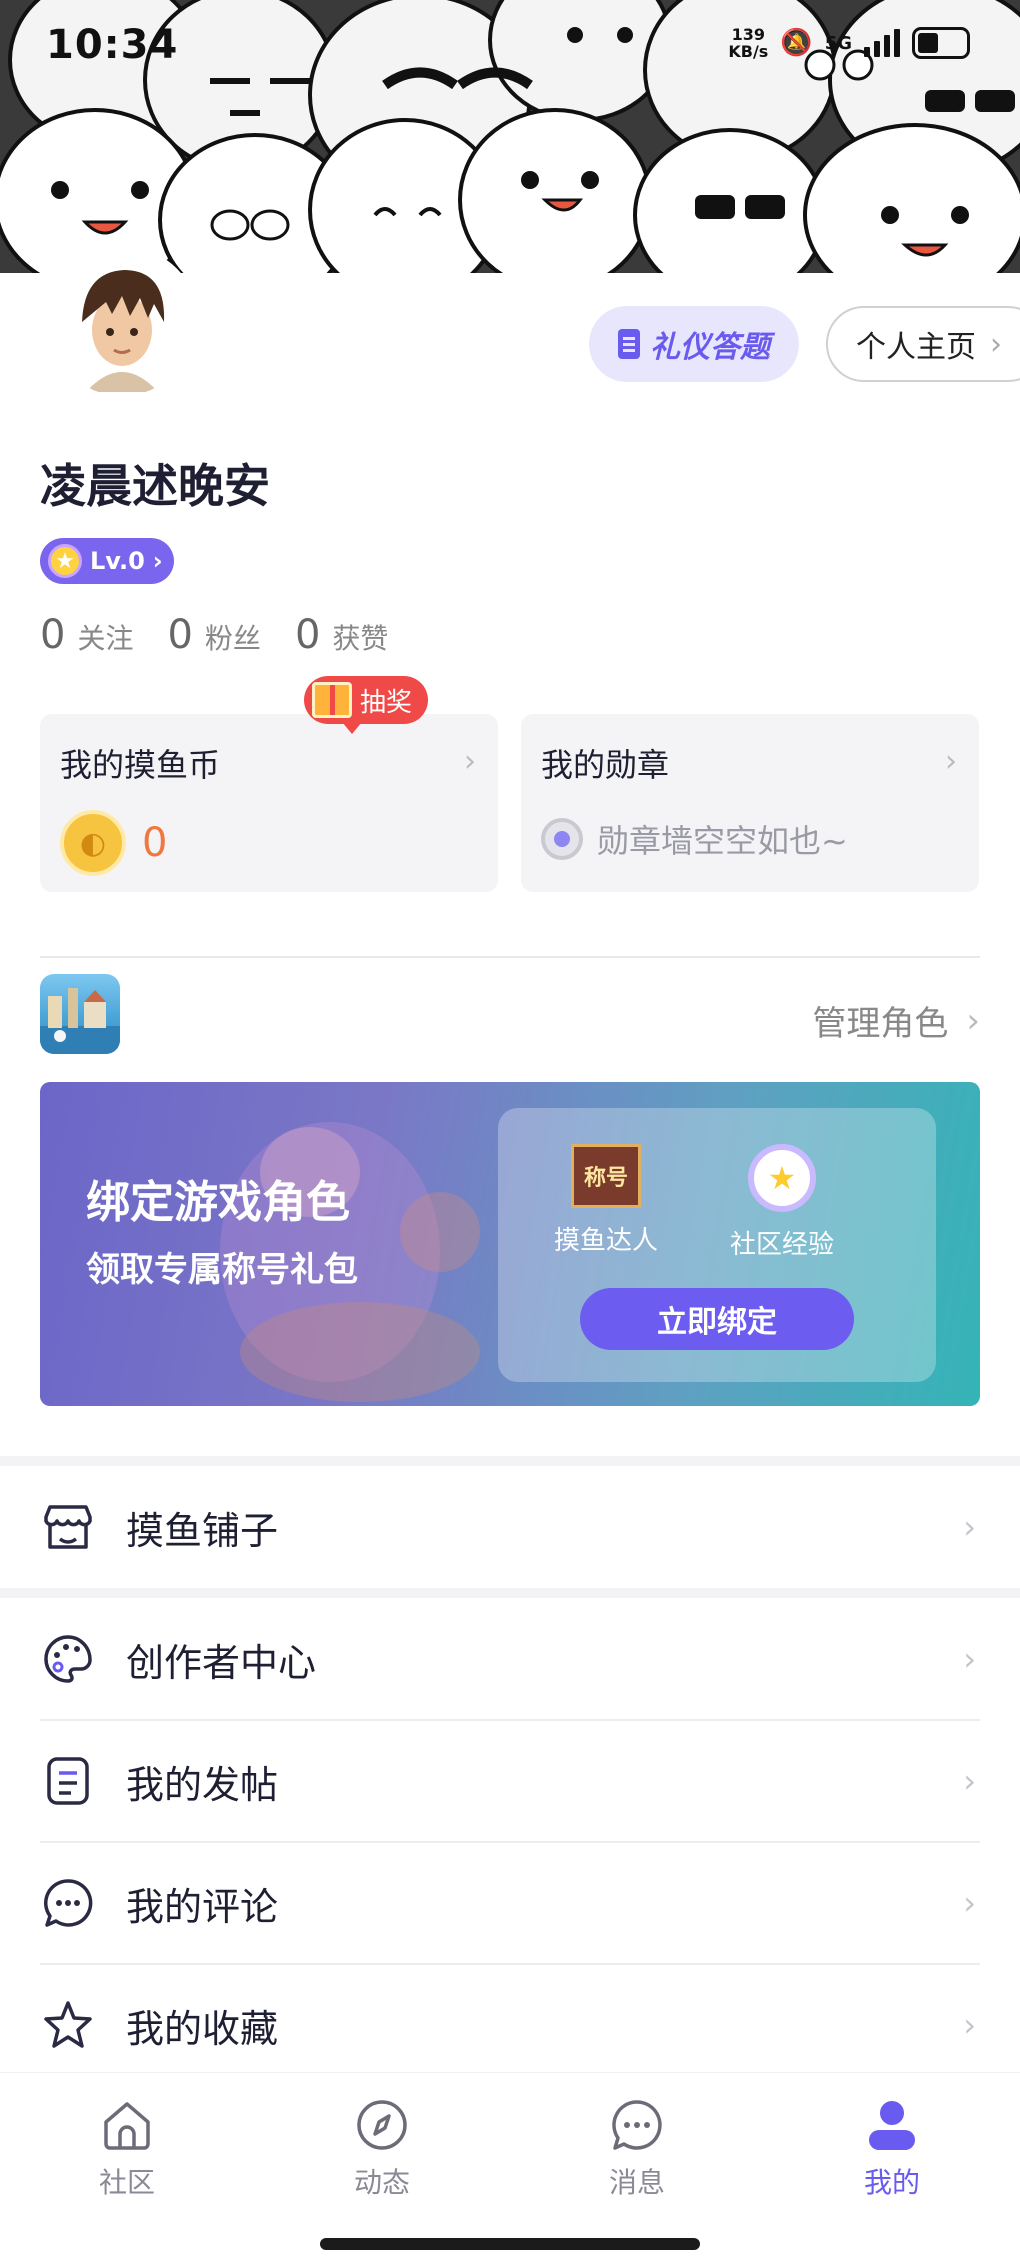 This screenshot has height=2267, width=1020. I want to click on network-speed-value: 139, so click(748, 34).